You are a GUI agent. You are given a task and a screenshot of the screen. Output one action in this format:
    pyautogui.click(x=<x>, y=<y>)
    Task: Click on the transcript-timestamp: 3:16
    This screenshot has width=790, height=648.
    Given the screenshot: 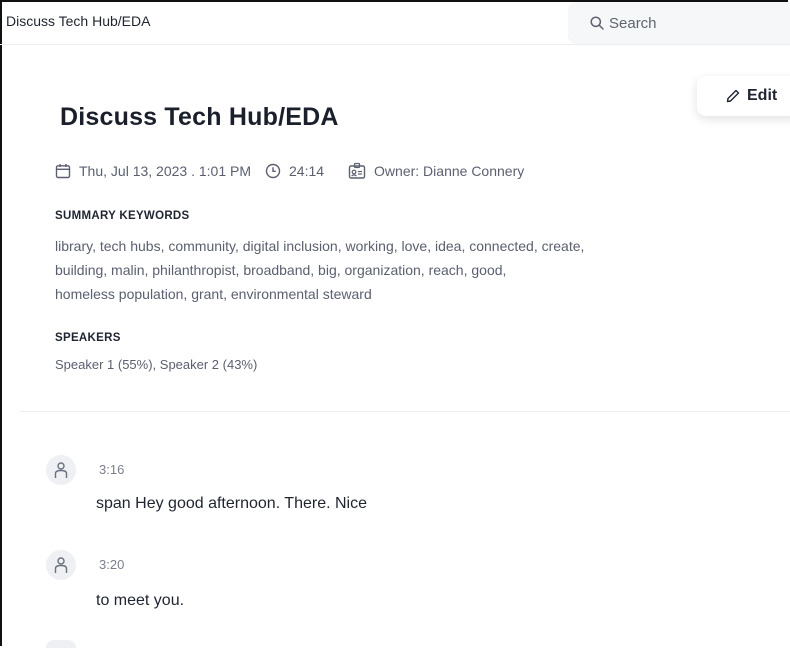 What is the action you would take?
    pyautogui.click(x=111, y=469)
    